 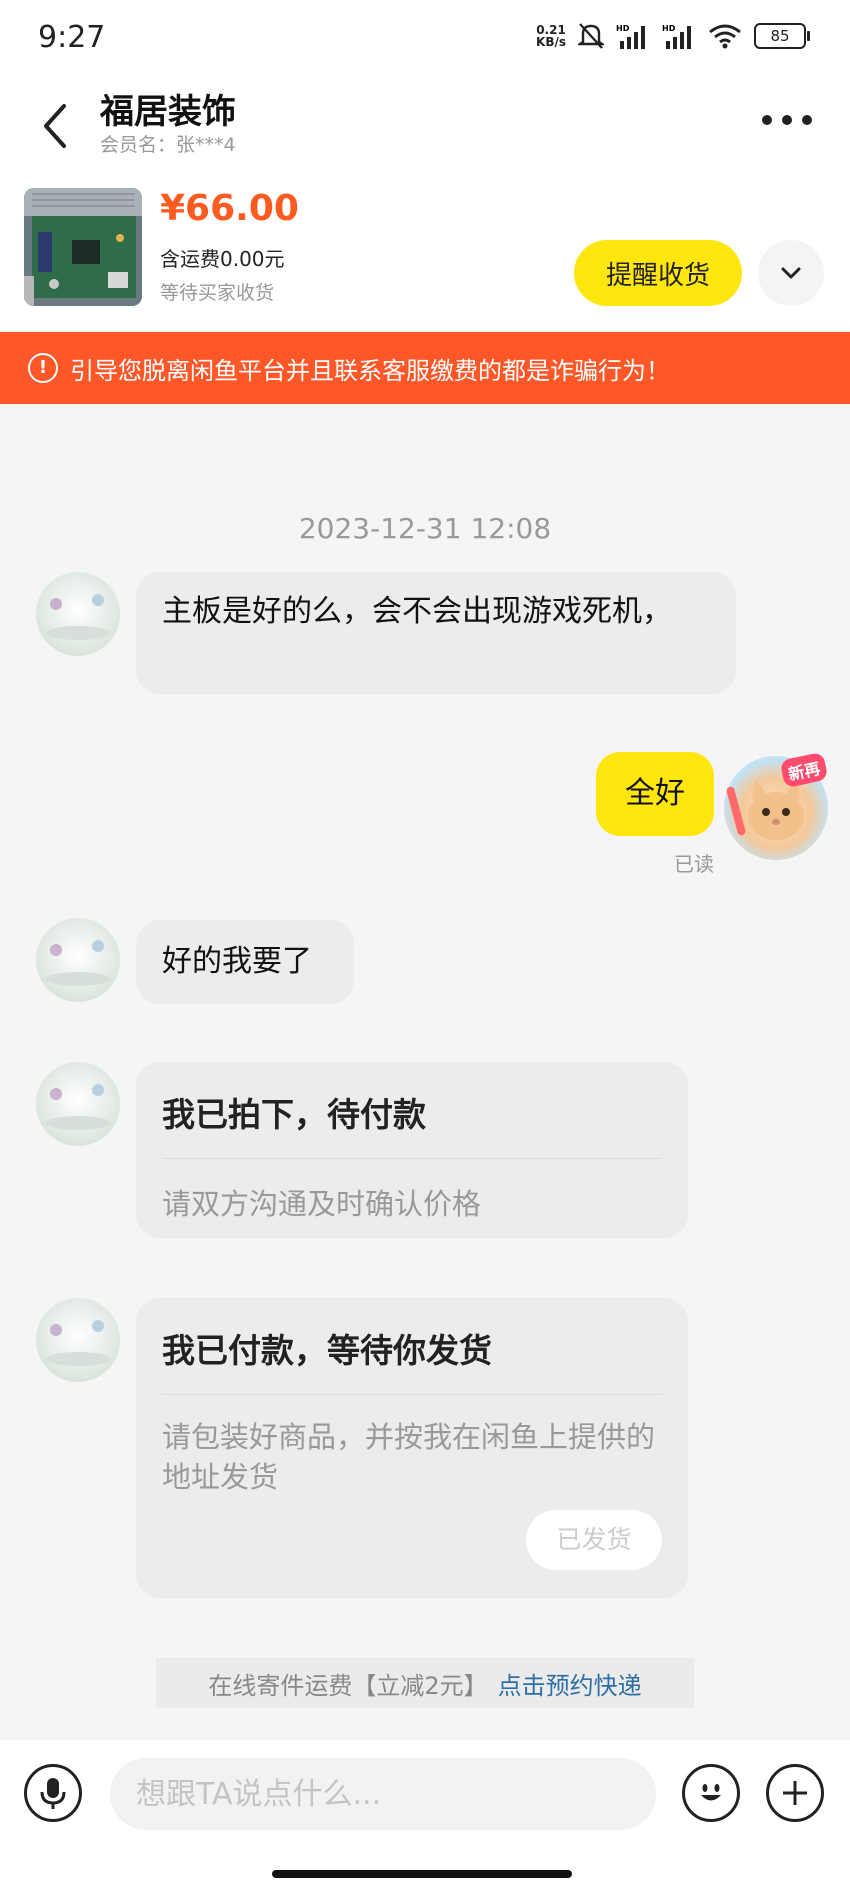 What do you see at coordinates (72, 37) in the screenshot?
I see `status-time: 9:27` at bounding box center [72, 37].